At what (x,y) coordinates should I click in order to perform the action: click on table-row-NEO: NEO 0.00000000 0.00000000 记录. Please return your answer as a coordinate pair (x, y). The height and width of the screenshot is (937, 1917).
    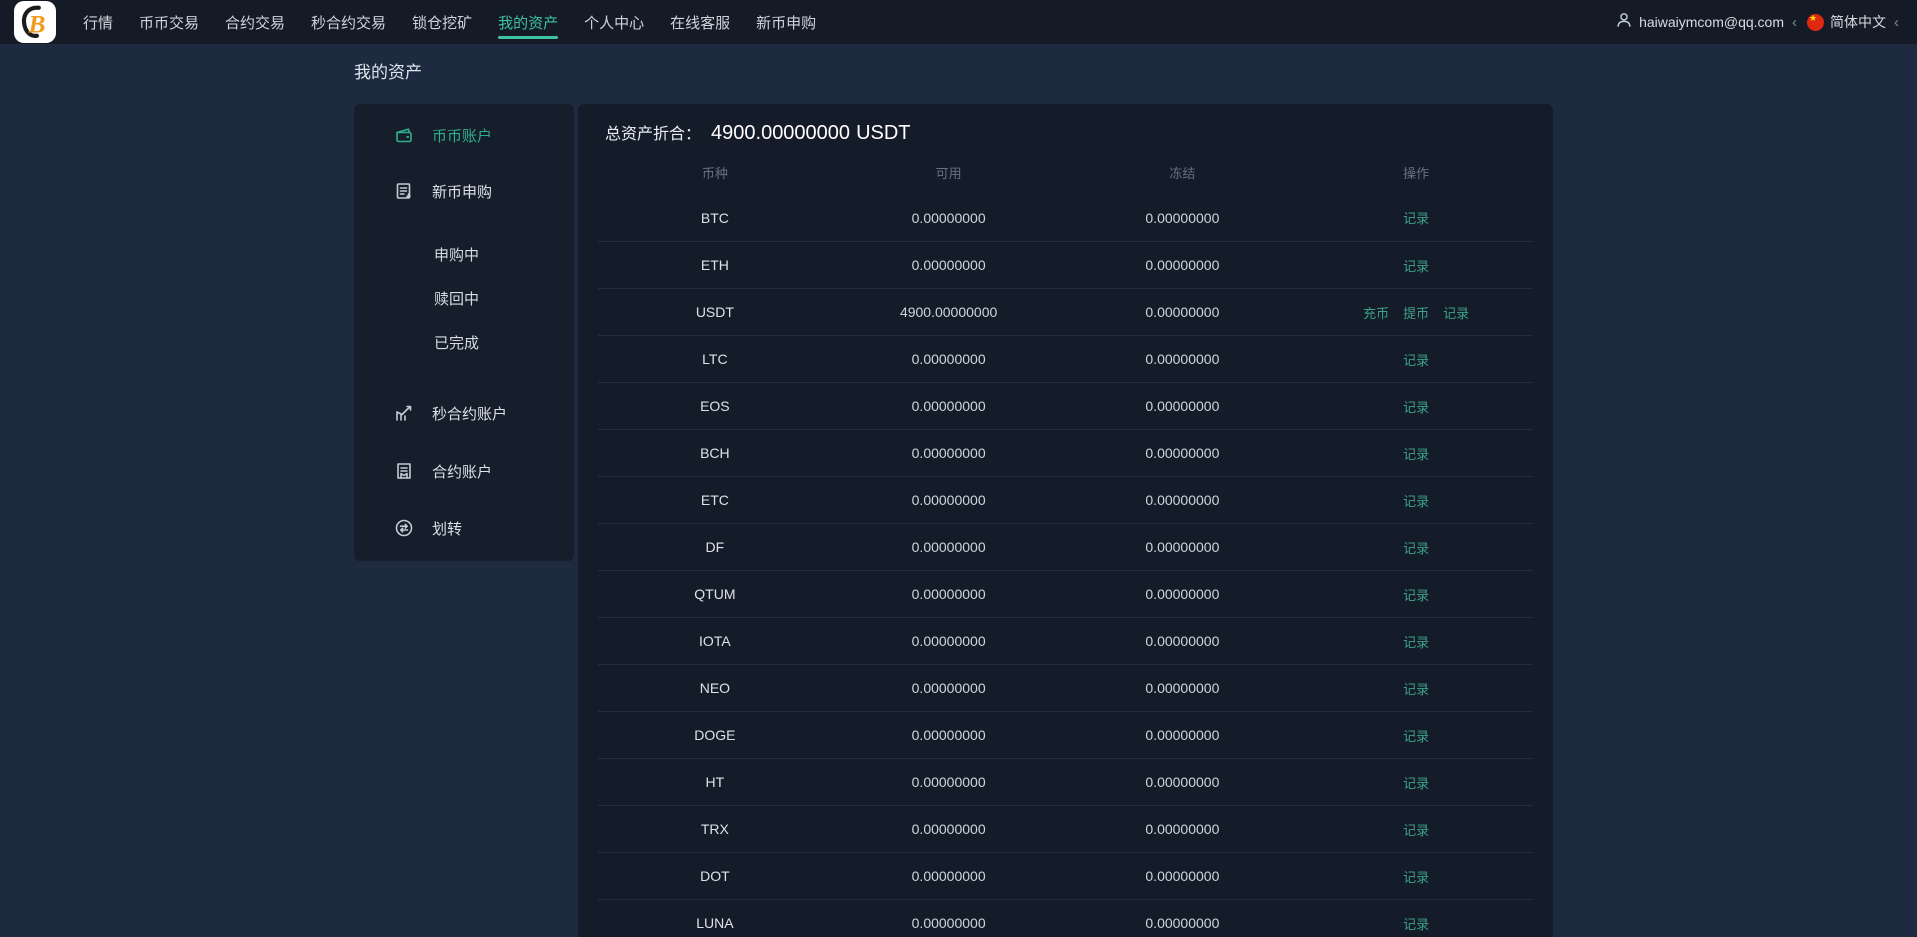
    Looking at the image, I should click on (1065, 687).